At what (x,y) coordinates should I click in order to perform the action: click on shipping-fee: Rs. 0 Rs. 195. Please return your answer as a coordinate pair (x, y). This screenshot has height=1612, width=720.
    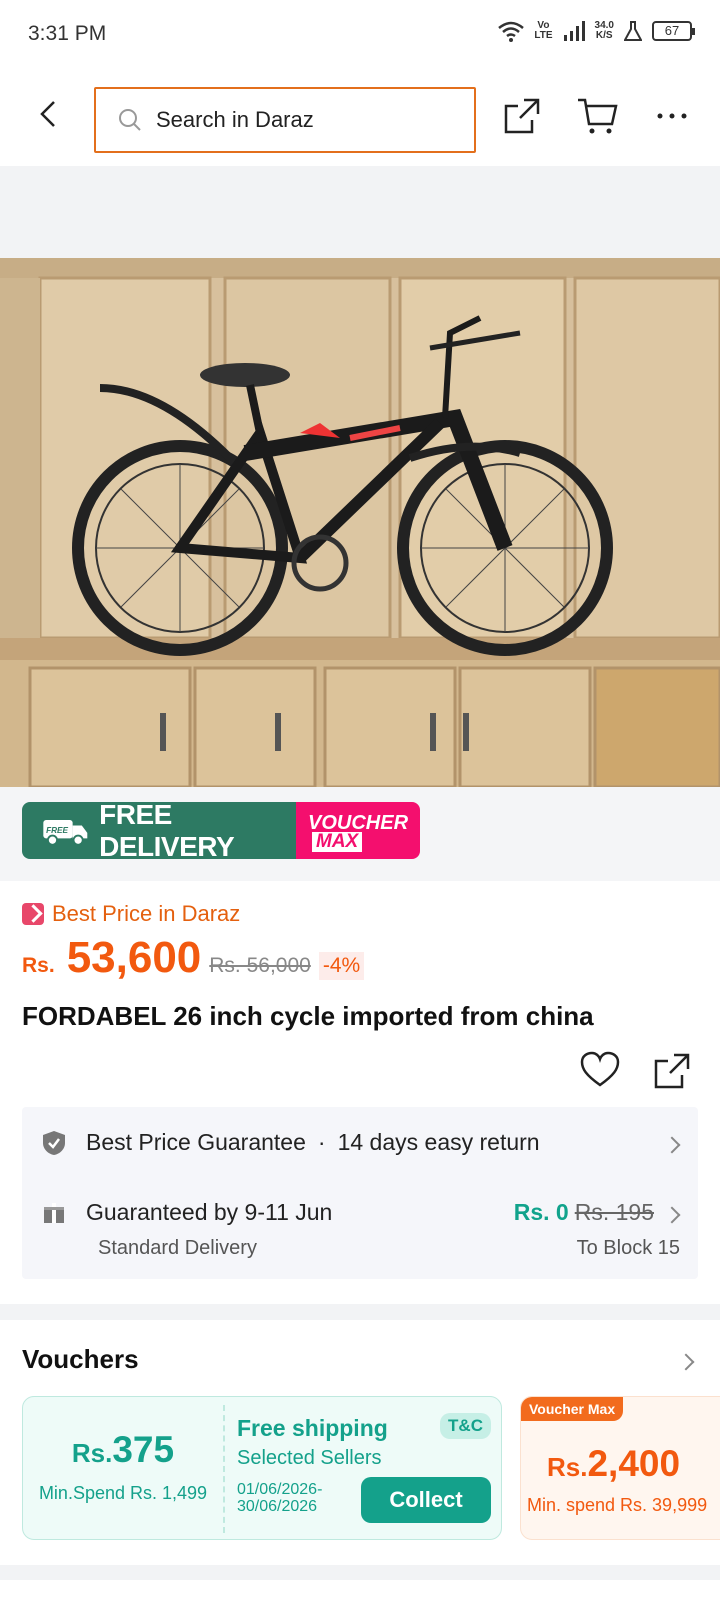
    Looking at the image, I should click on (584, 1212).